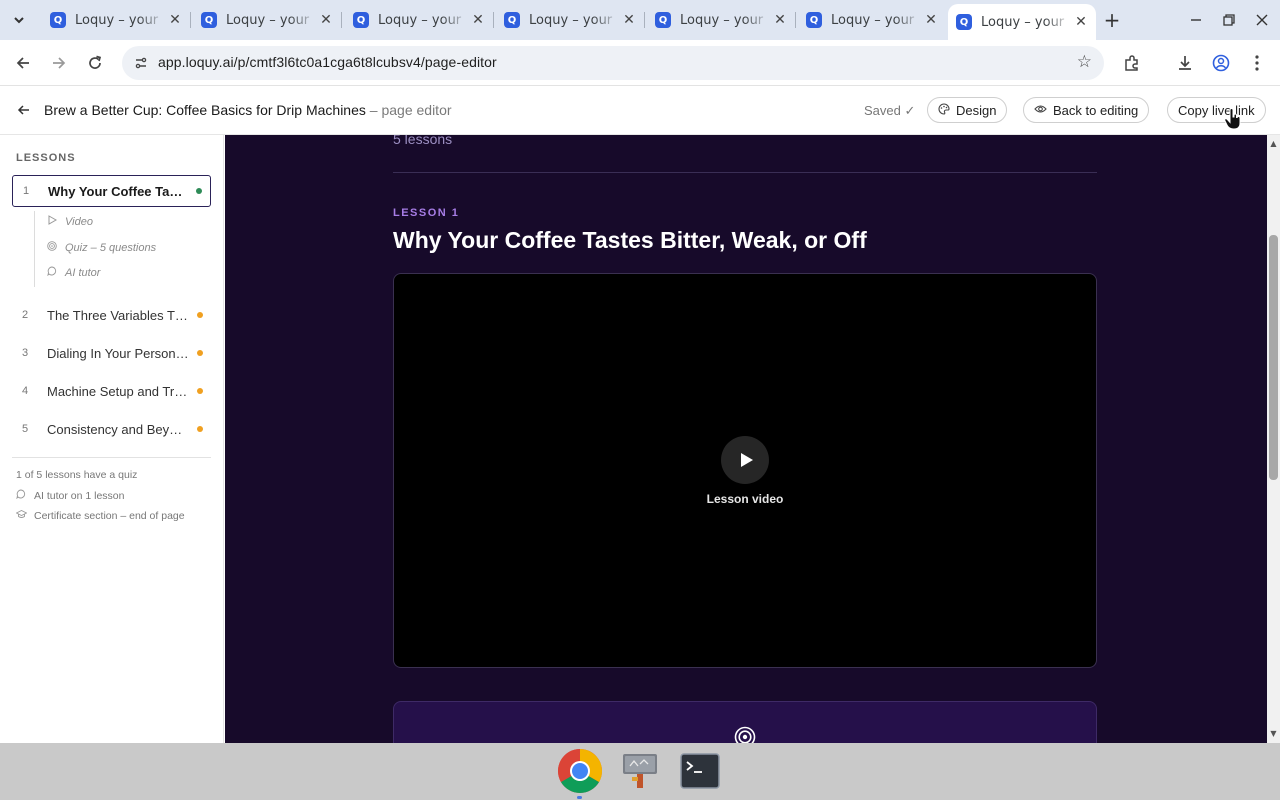 Image resolution: width=1280 pixels, height=800 pixels. Describe the element at coordinates (1132, 63) in the screenshot. I see `extensions-icon` at that location.